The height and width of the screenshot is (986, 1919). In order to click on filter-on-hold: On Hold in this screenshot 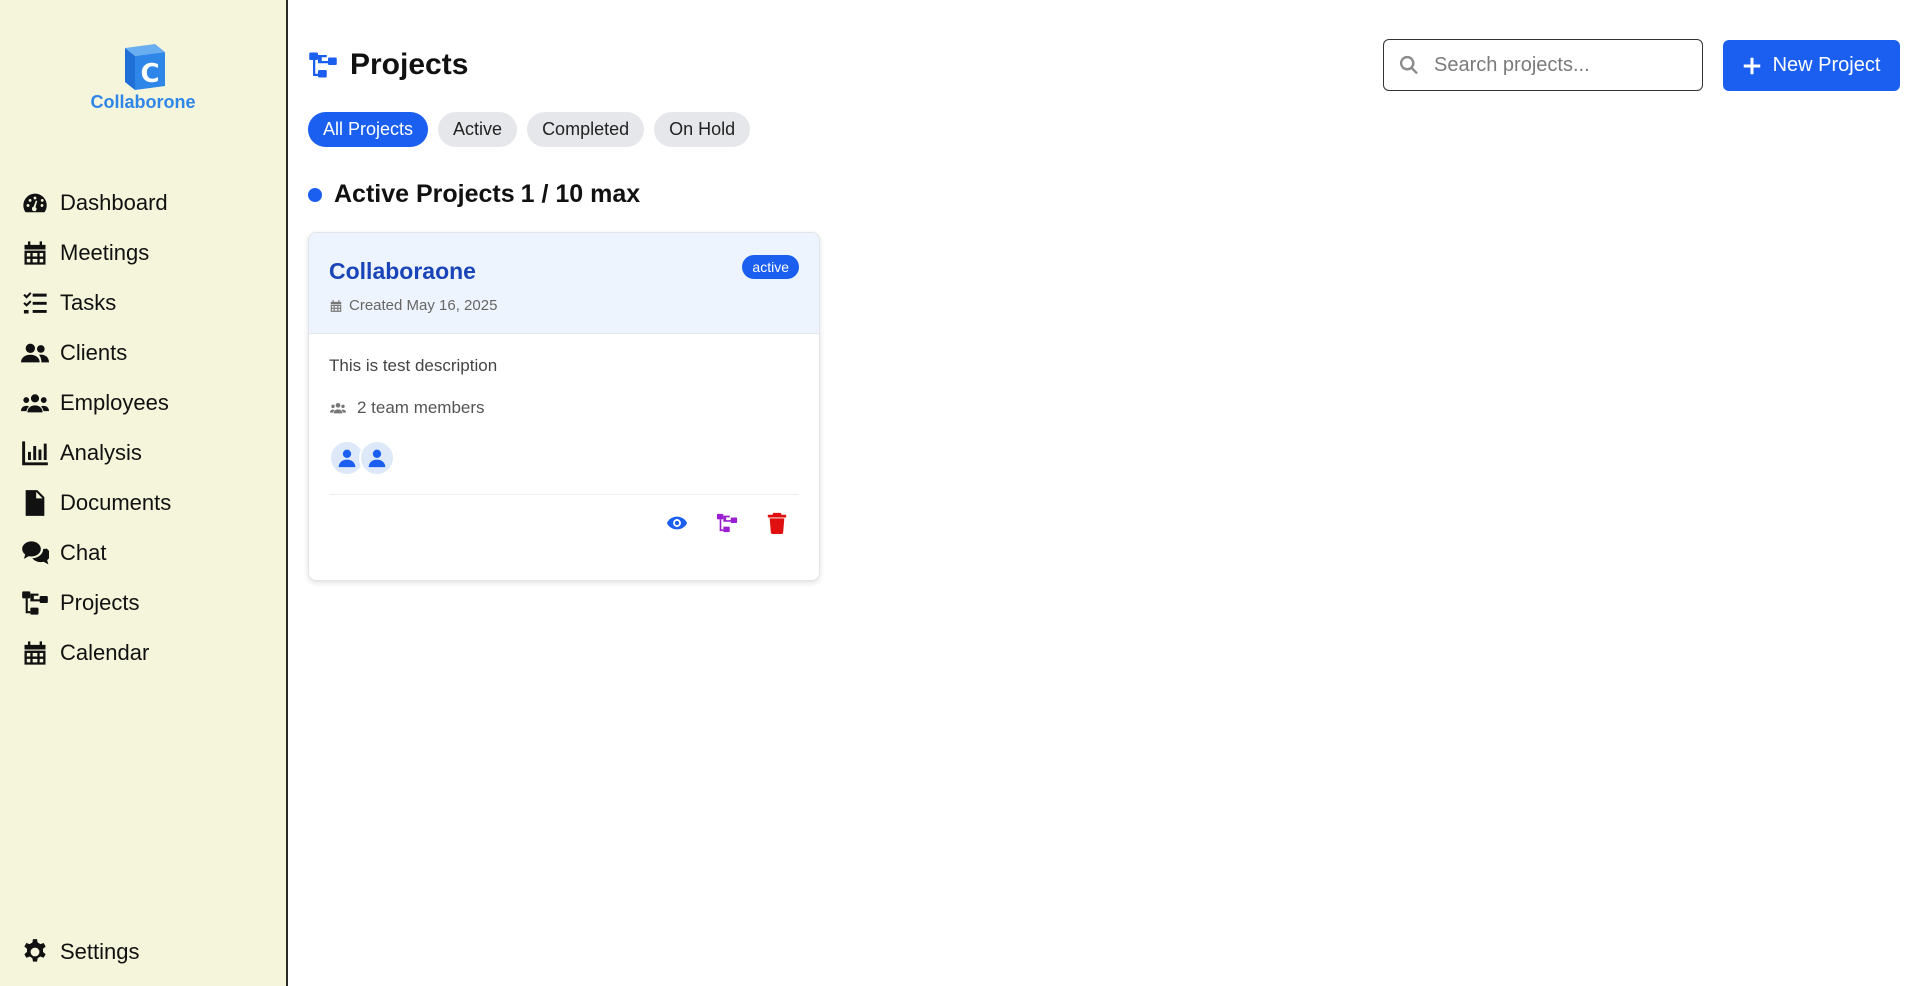, I will do `click(702, 129)`.